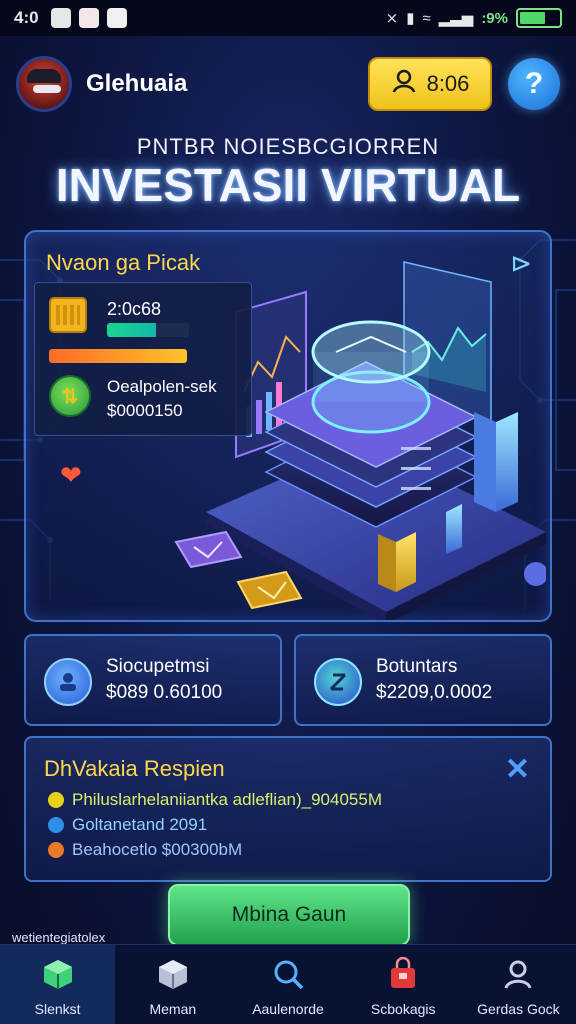 The image size is (576, 1024). I want to click on nav-item-slenkst: Slenkst, so click(58, 984).